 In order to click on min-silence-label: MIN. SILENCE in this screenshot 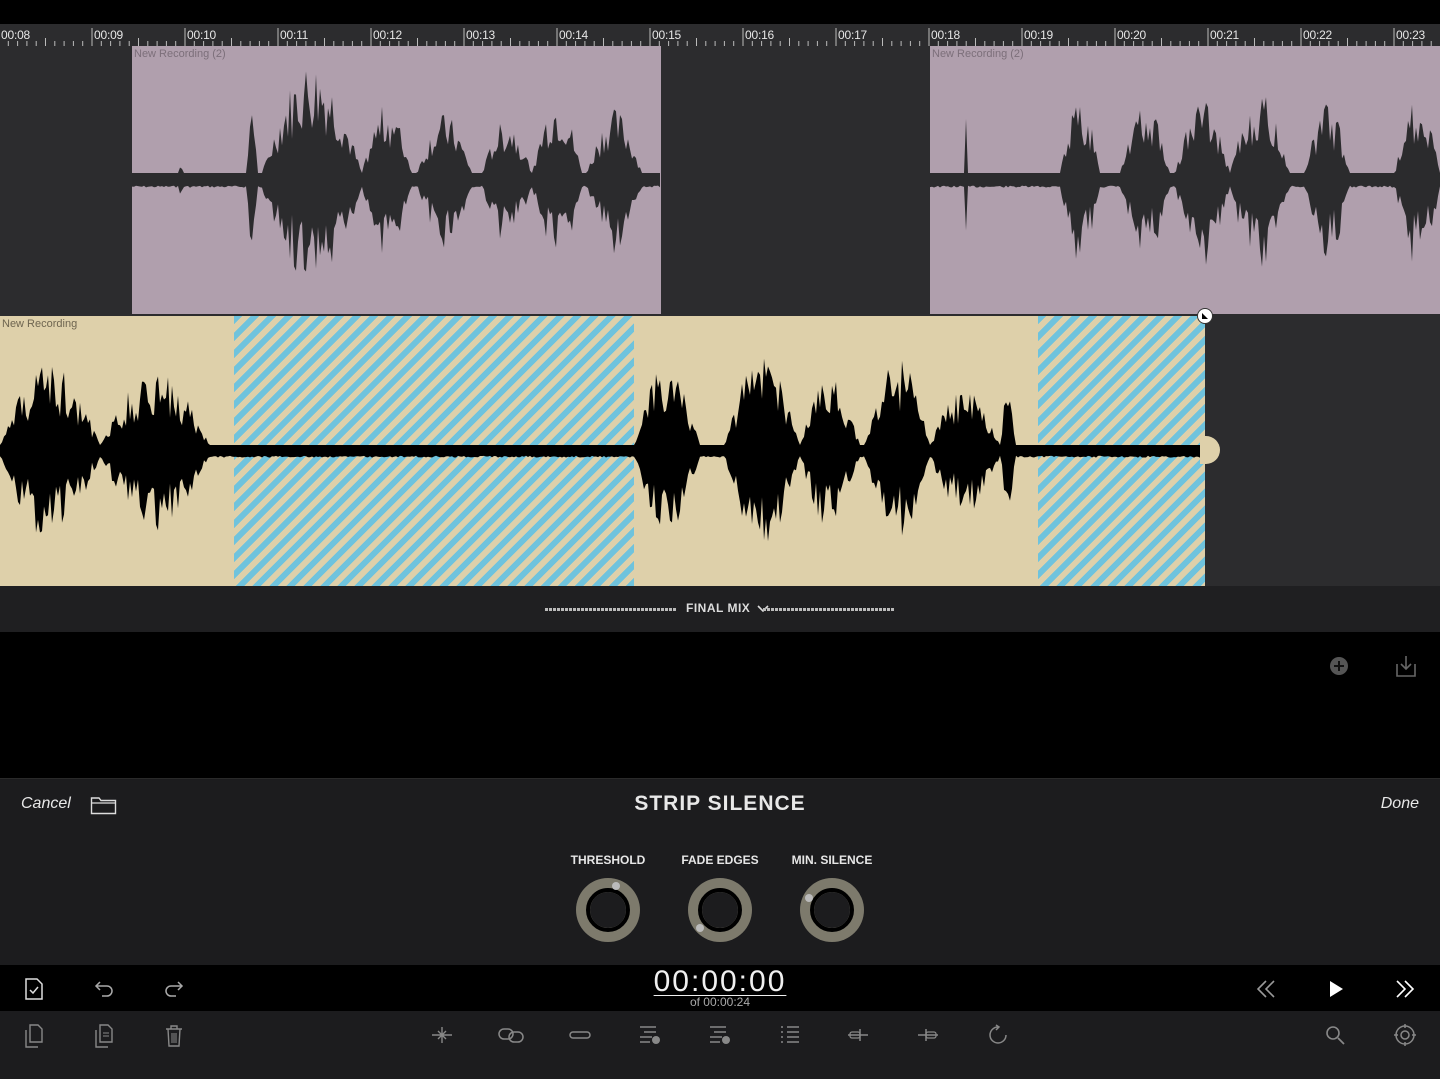, I will do `click(832, 860)`.